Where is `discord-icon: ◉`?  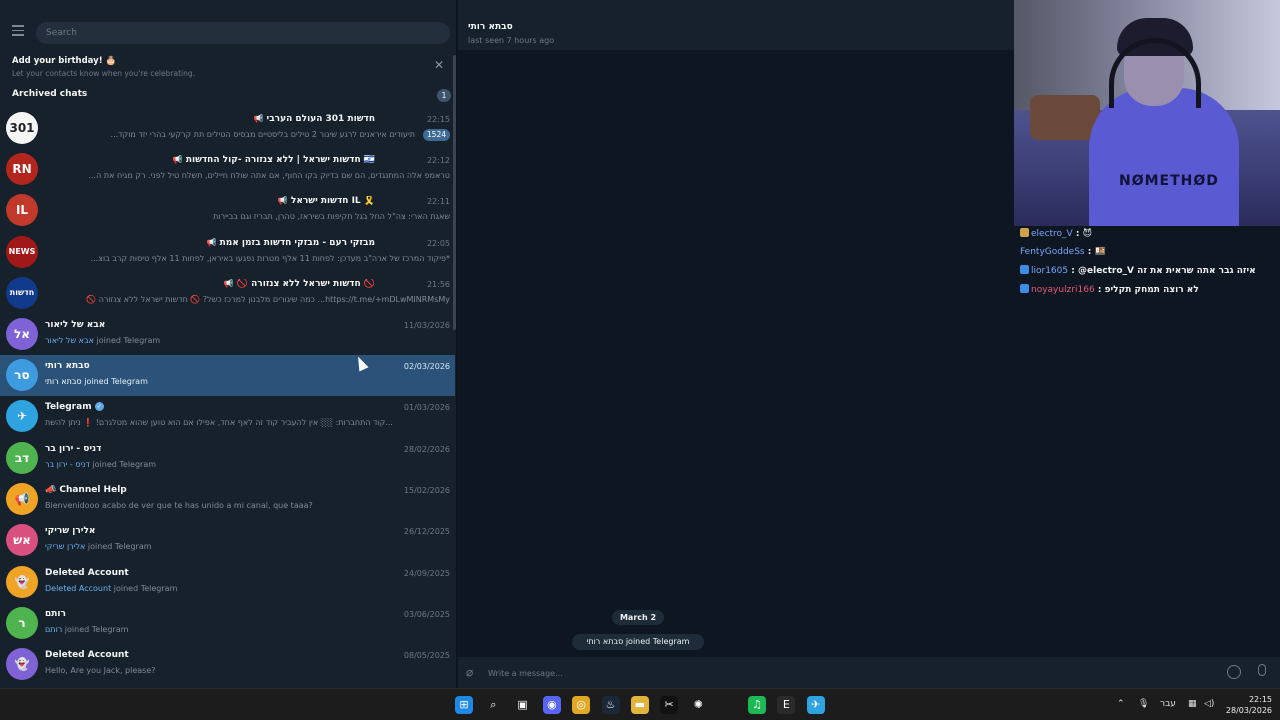
discord-icon: ◉ is located at coordinates (551, 705).